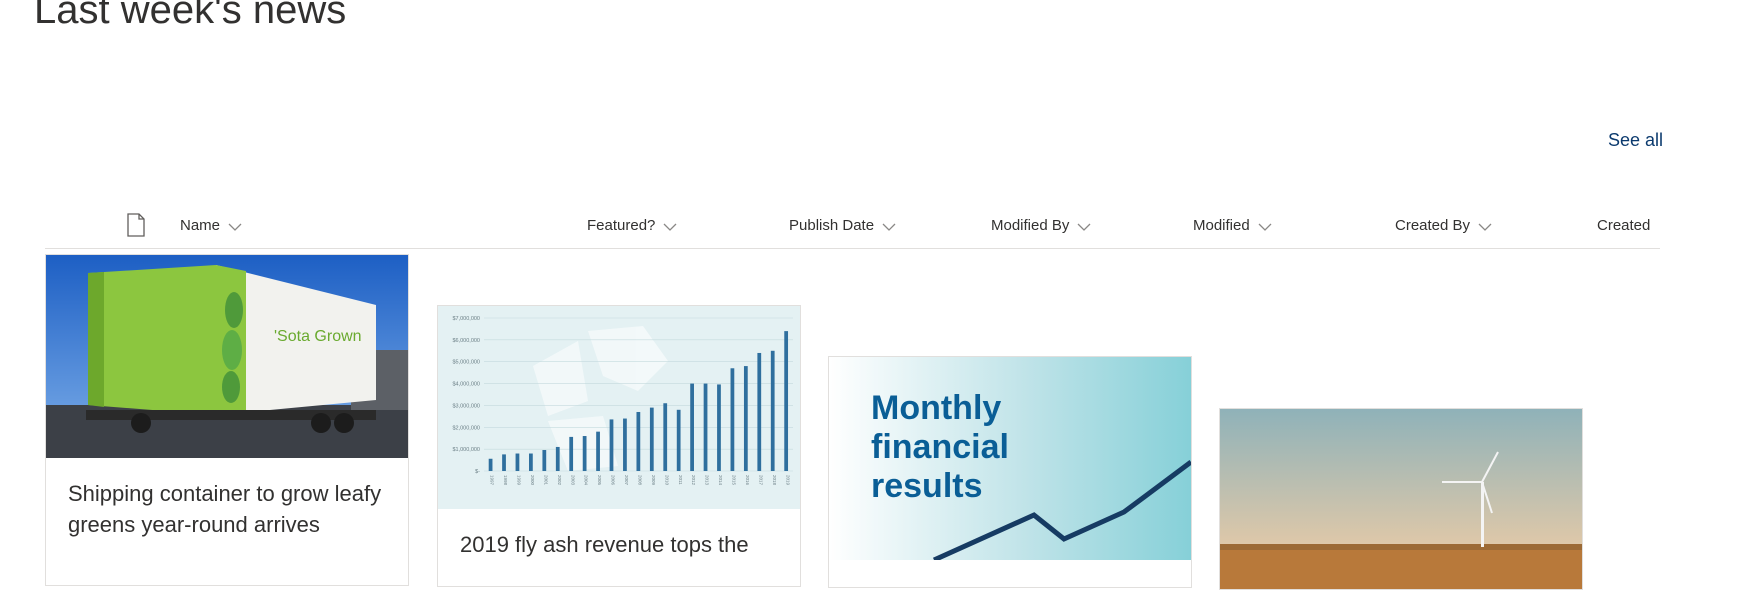 This screenshot has height=590, width=1744. I want to click on chart-x-tick: 2015, so click(734, 480).